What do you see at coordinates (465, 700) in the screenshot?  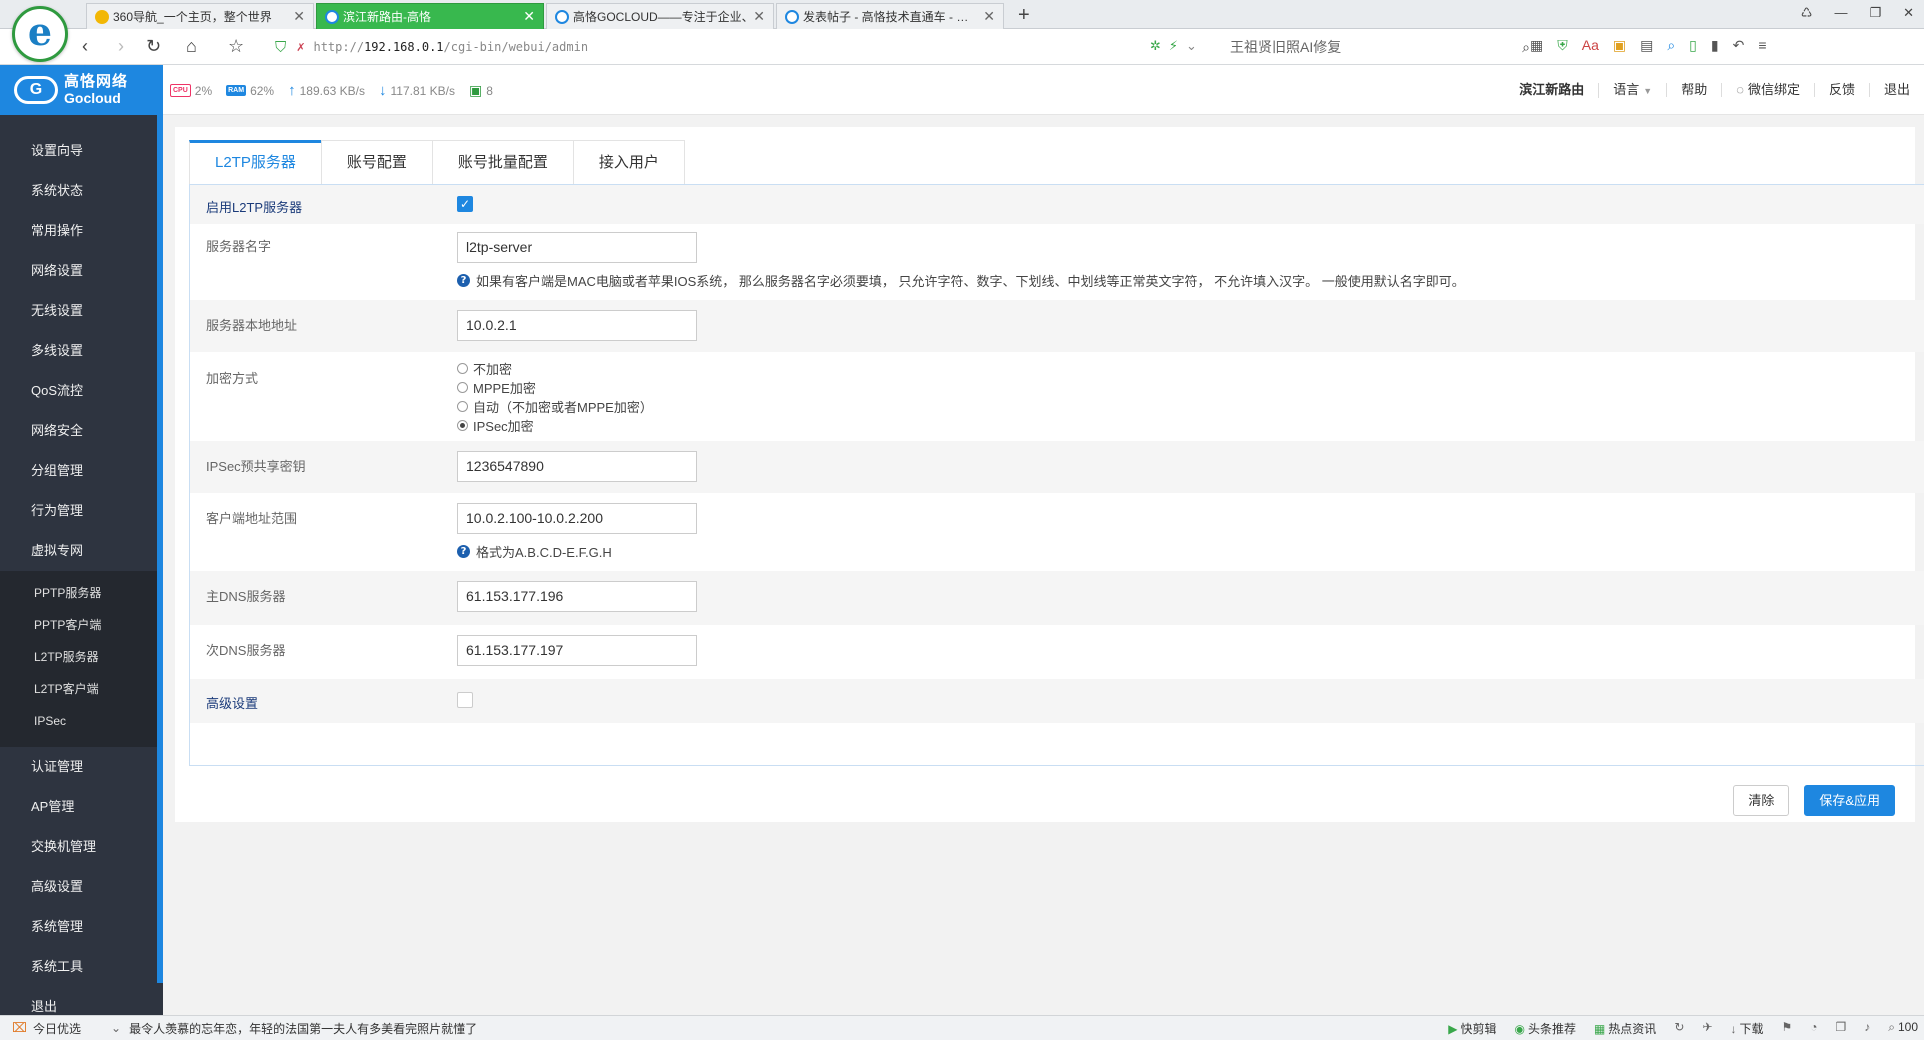 I see `advanced-checkbox` at bounding box center [465, 700].